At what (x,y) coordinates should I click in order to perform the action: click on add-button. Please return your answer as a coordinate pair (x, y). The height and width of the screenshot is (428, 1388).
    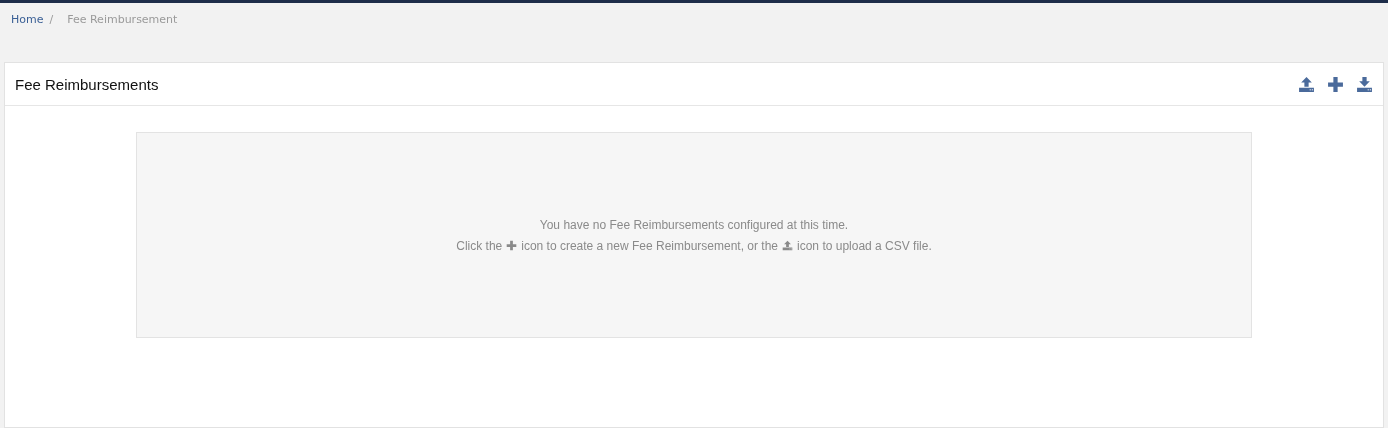
    Looking at the image, I should click on (1335, 84).